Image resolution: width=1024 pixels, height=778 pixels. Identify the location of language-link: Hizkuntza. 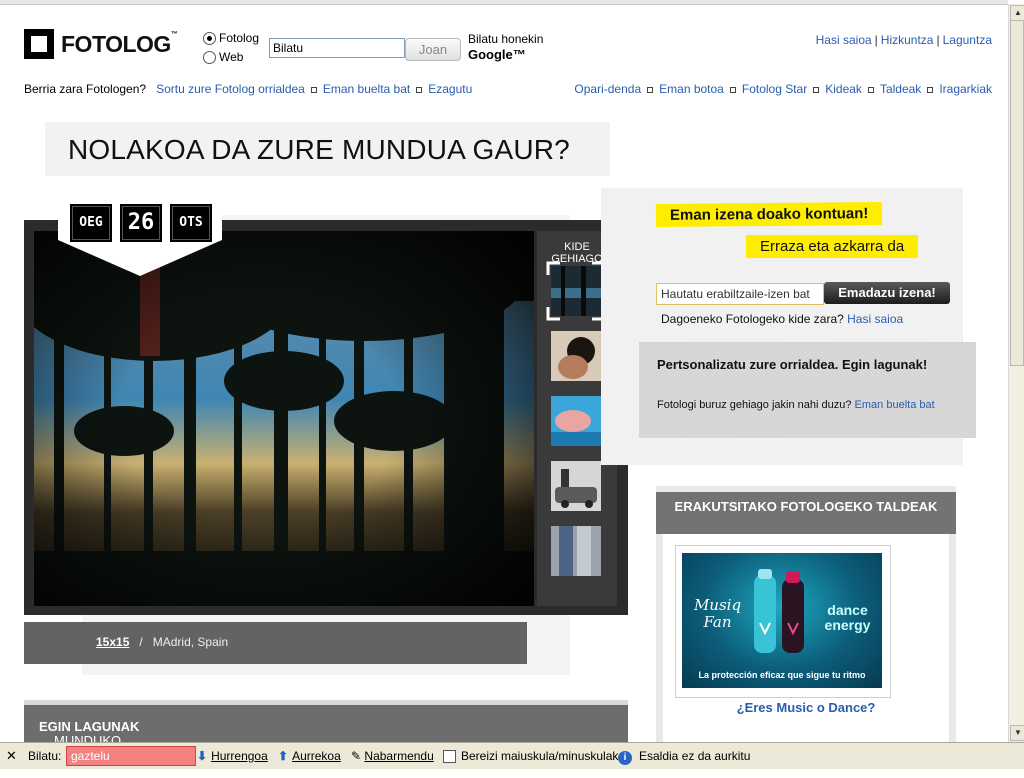
(907, 40).